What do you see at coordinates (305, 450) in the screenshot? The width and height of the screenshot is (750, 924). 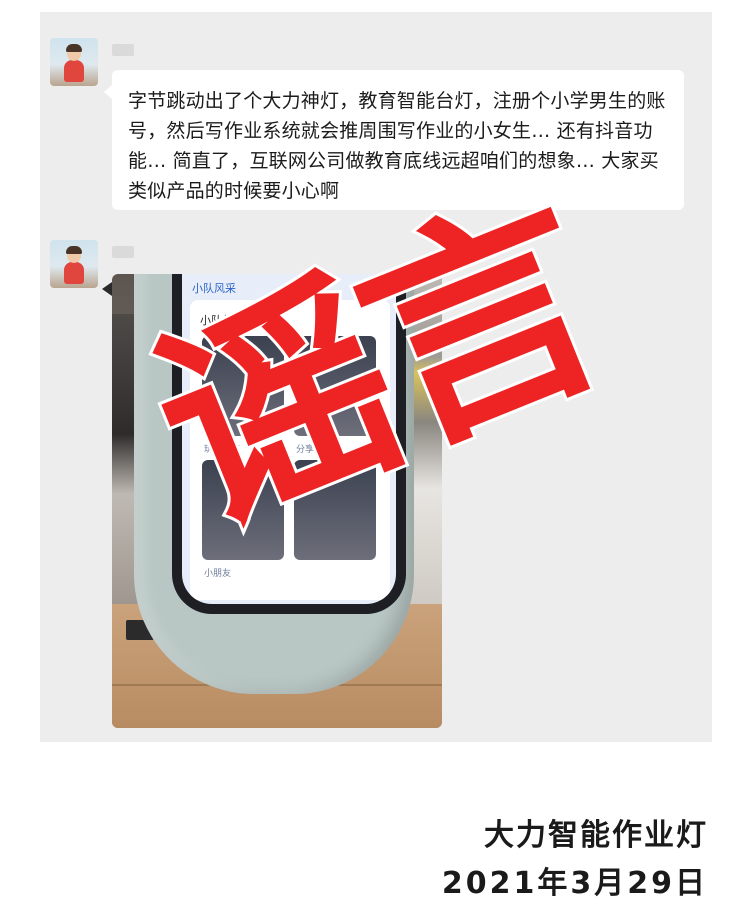 I see `thumbnail-caption: 分享` at bounding box center [305, 450].